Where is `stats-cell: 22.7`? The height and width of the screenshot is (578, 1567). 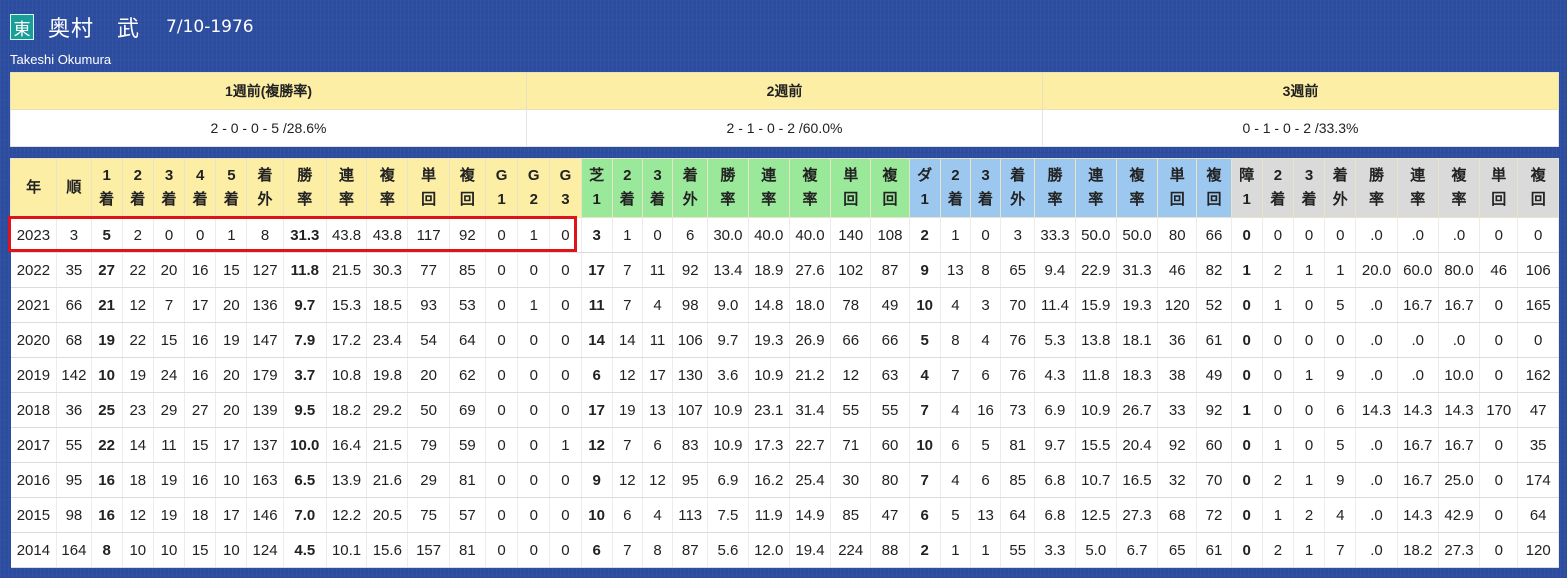
stats-cell: 22.7 is located at coordinates (810, 445).